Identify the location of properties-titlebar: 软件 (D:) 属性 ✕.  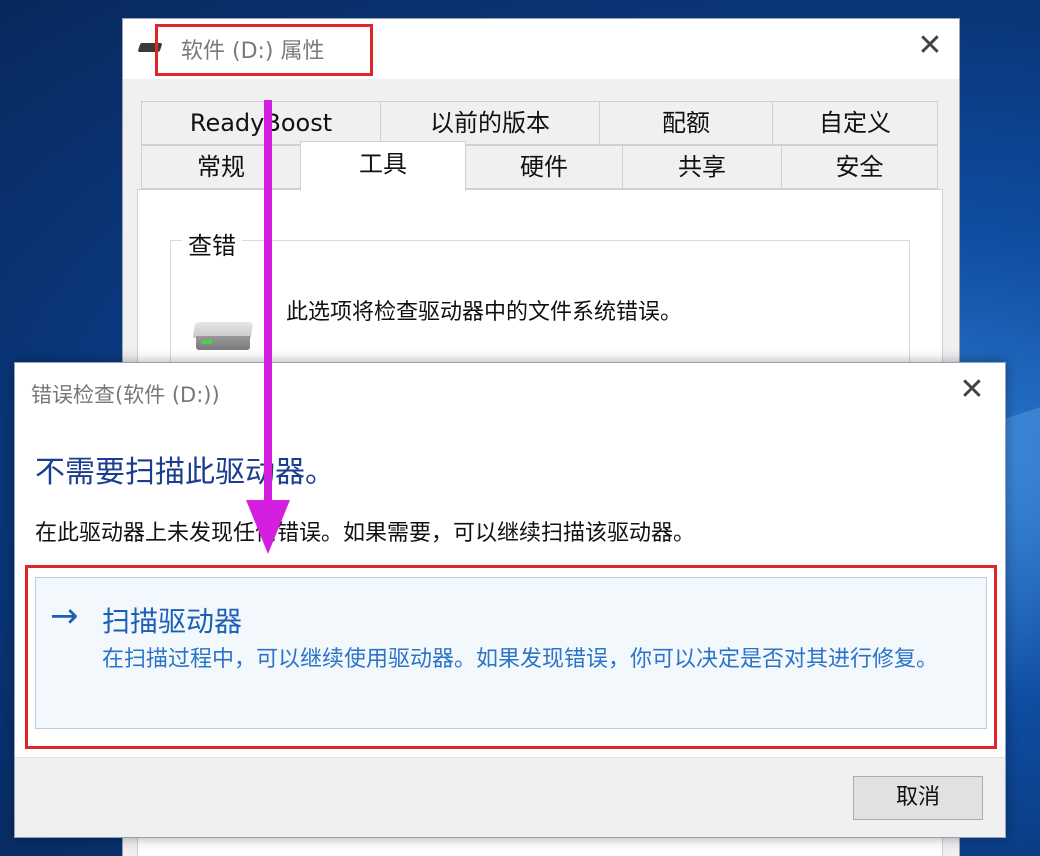
(541, 49).